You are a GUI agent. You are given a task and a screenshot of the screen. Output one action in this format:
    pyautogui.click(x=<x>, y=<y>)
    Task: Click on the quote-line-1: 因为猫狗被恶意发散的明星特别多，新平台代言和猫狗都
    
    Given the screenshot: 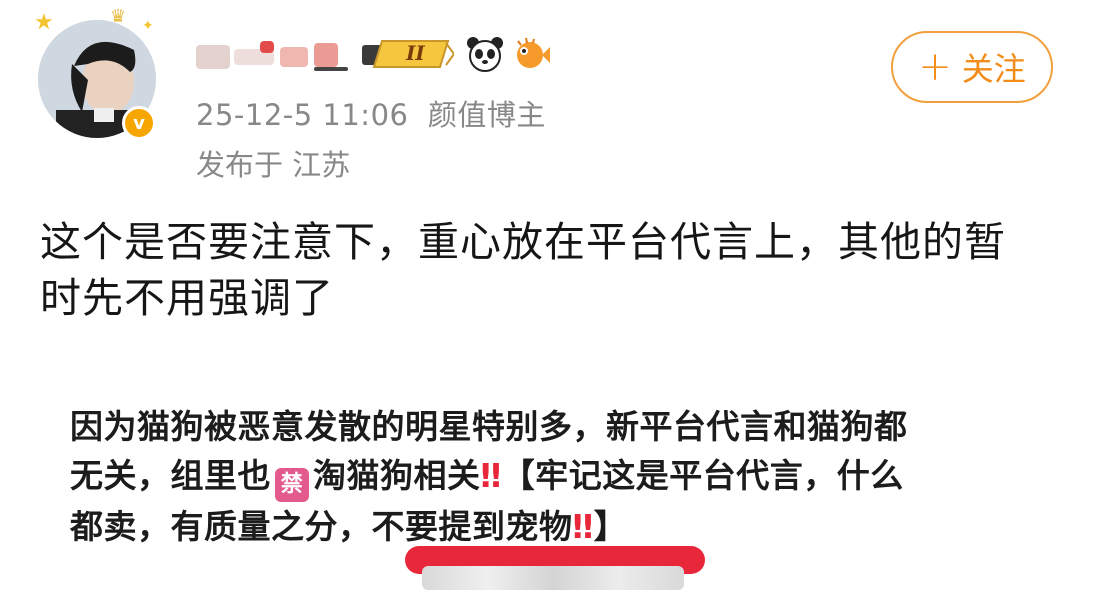 What is the action you would take?
    pyautogui.click(x=489, y=426)
    